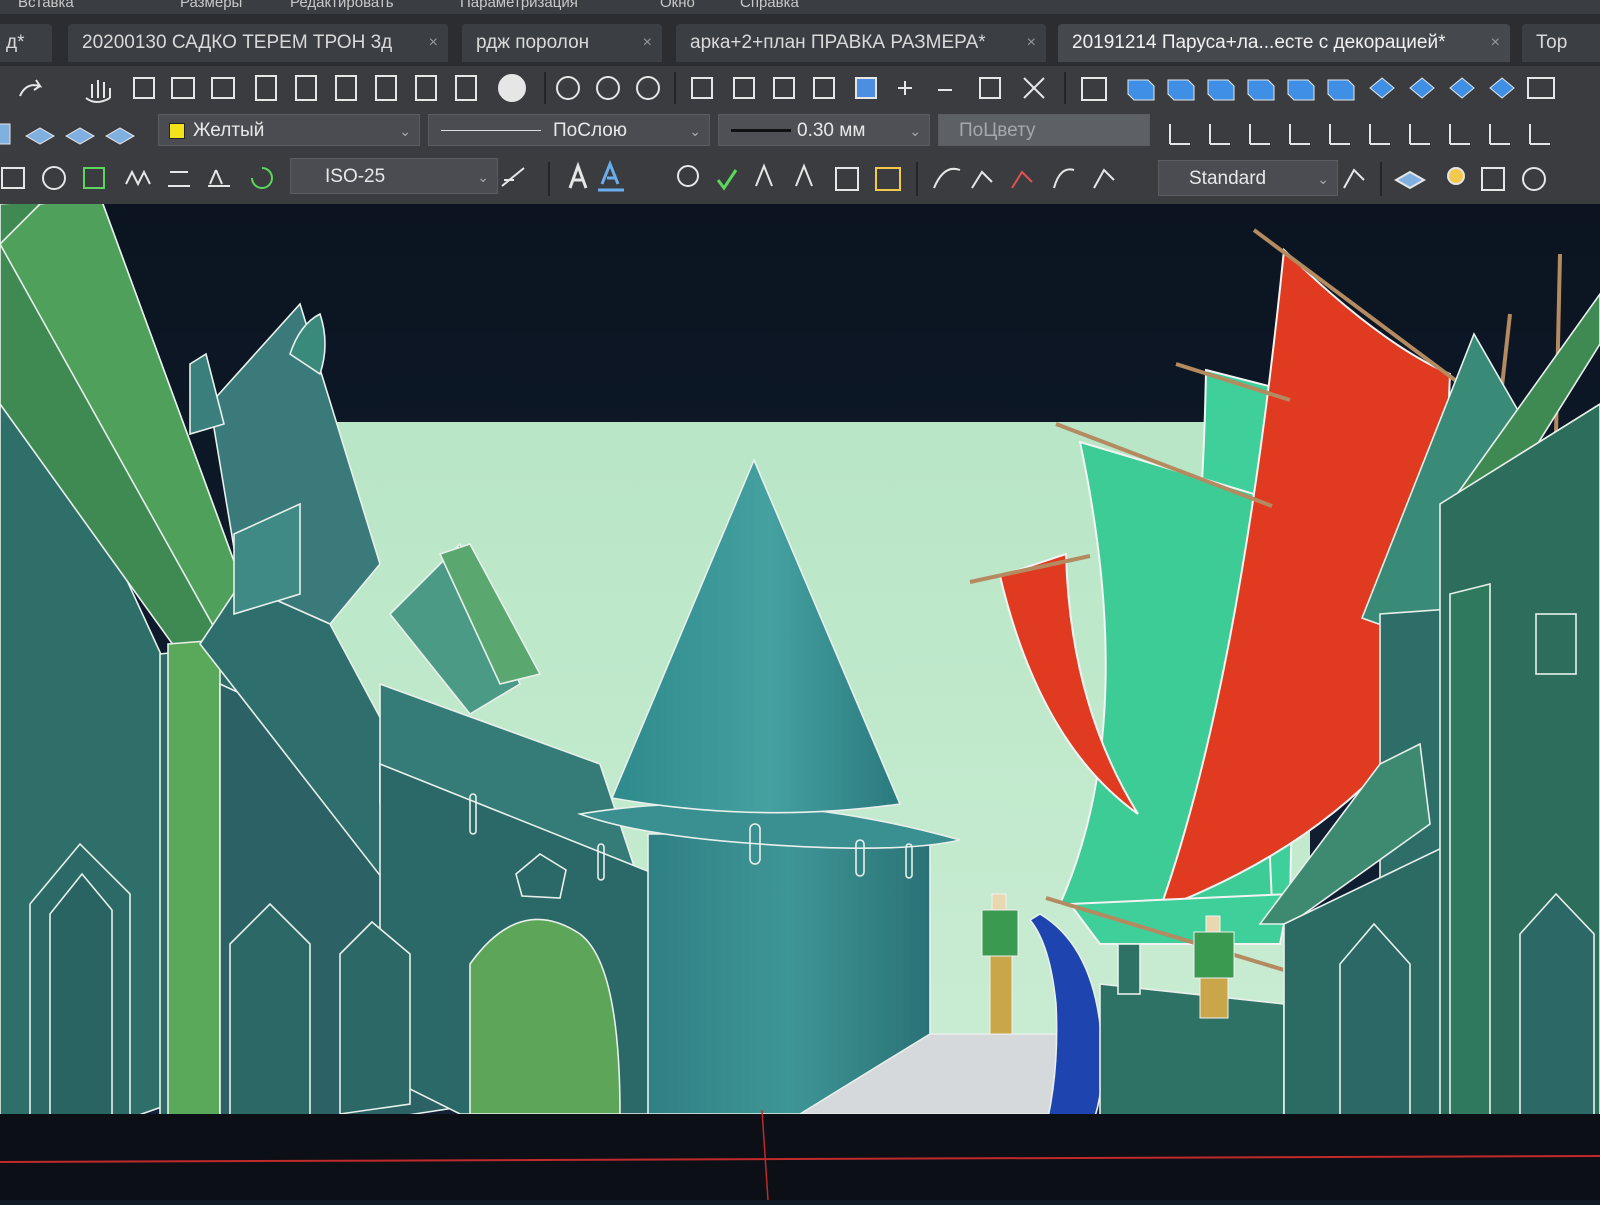  What do you see at coordinates (223, 88) in the screenshot?
I see `zoom-extents-icon` at bounding box center [223, 88].